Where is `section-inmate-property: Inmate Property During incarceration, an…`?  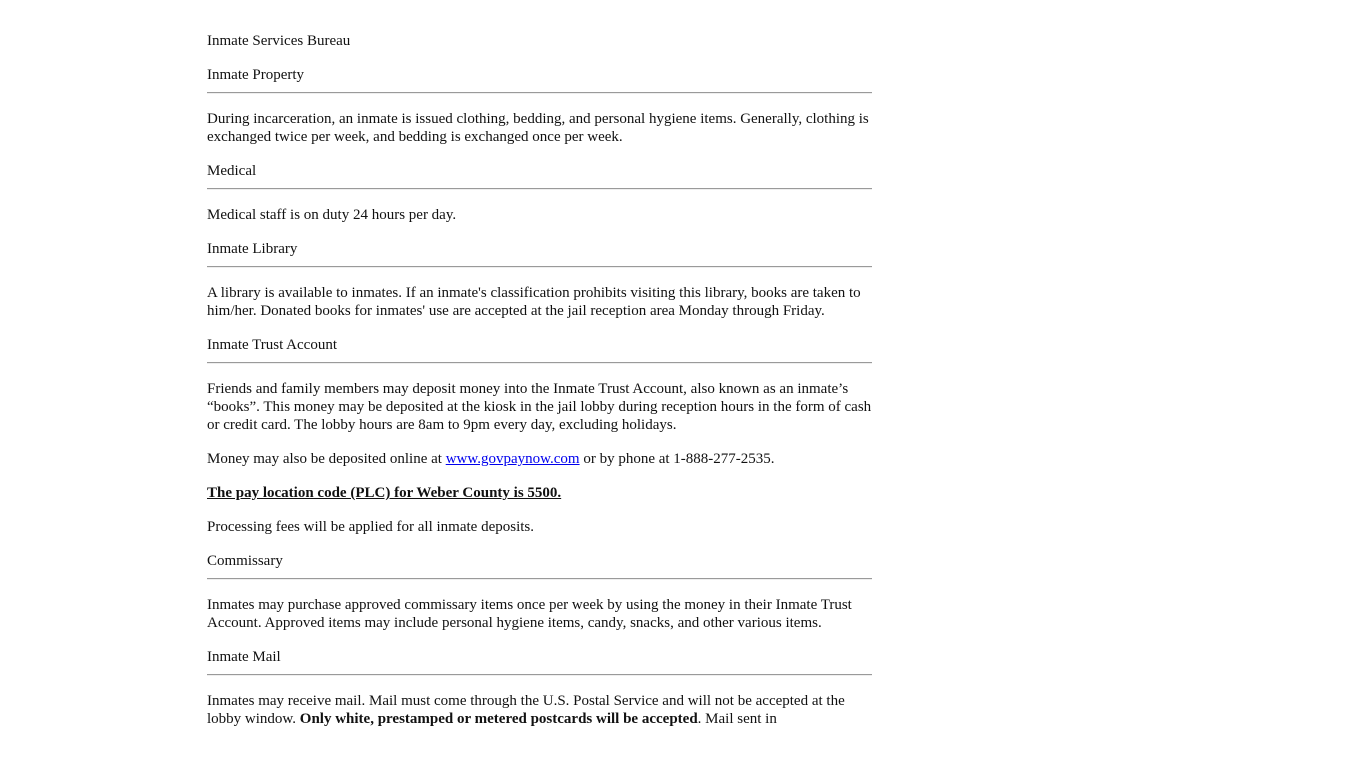
section-inmate-property: Inmate Property During incarceration, an… is located at coordinates (539, 106).